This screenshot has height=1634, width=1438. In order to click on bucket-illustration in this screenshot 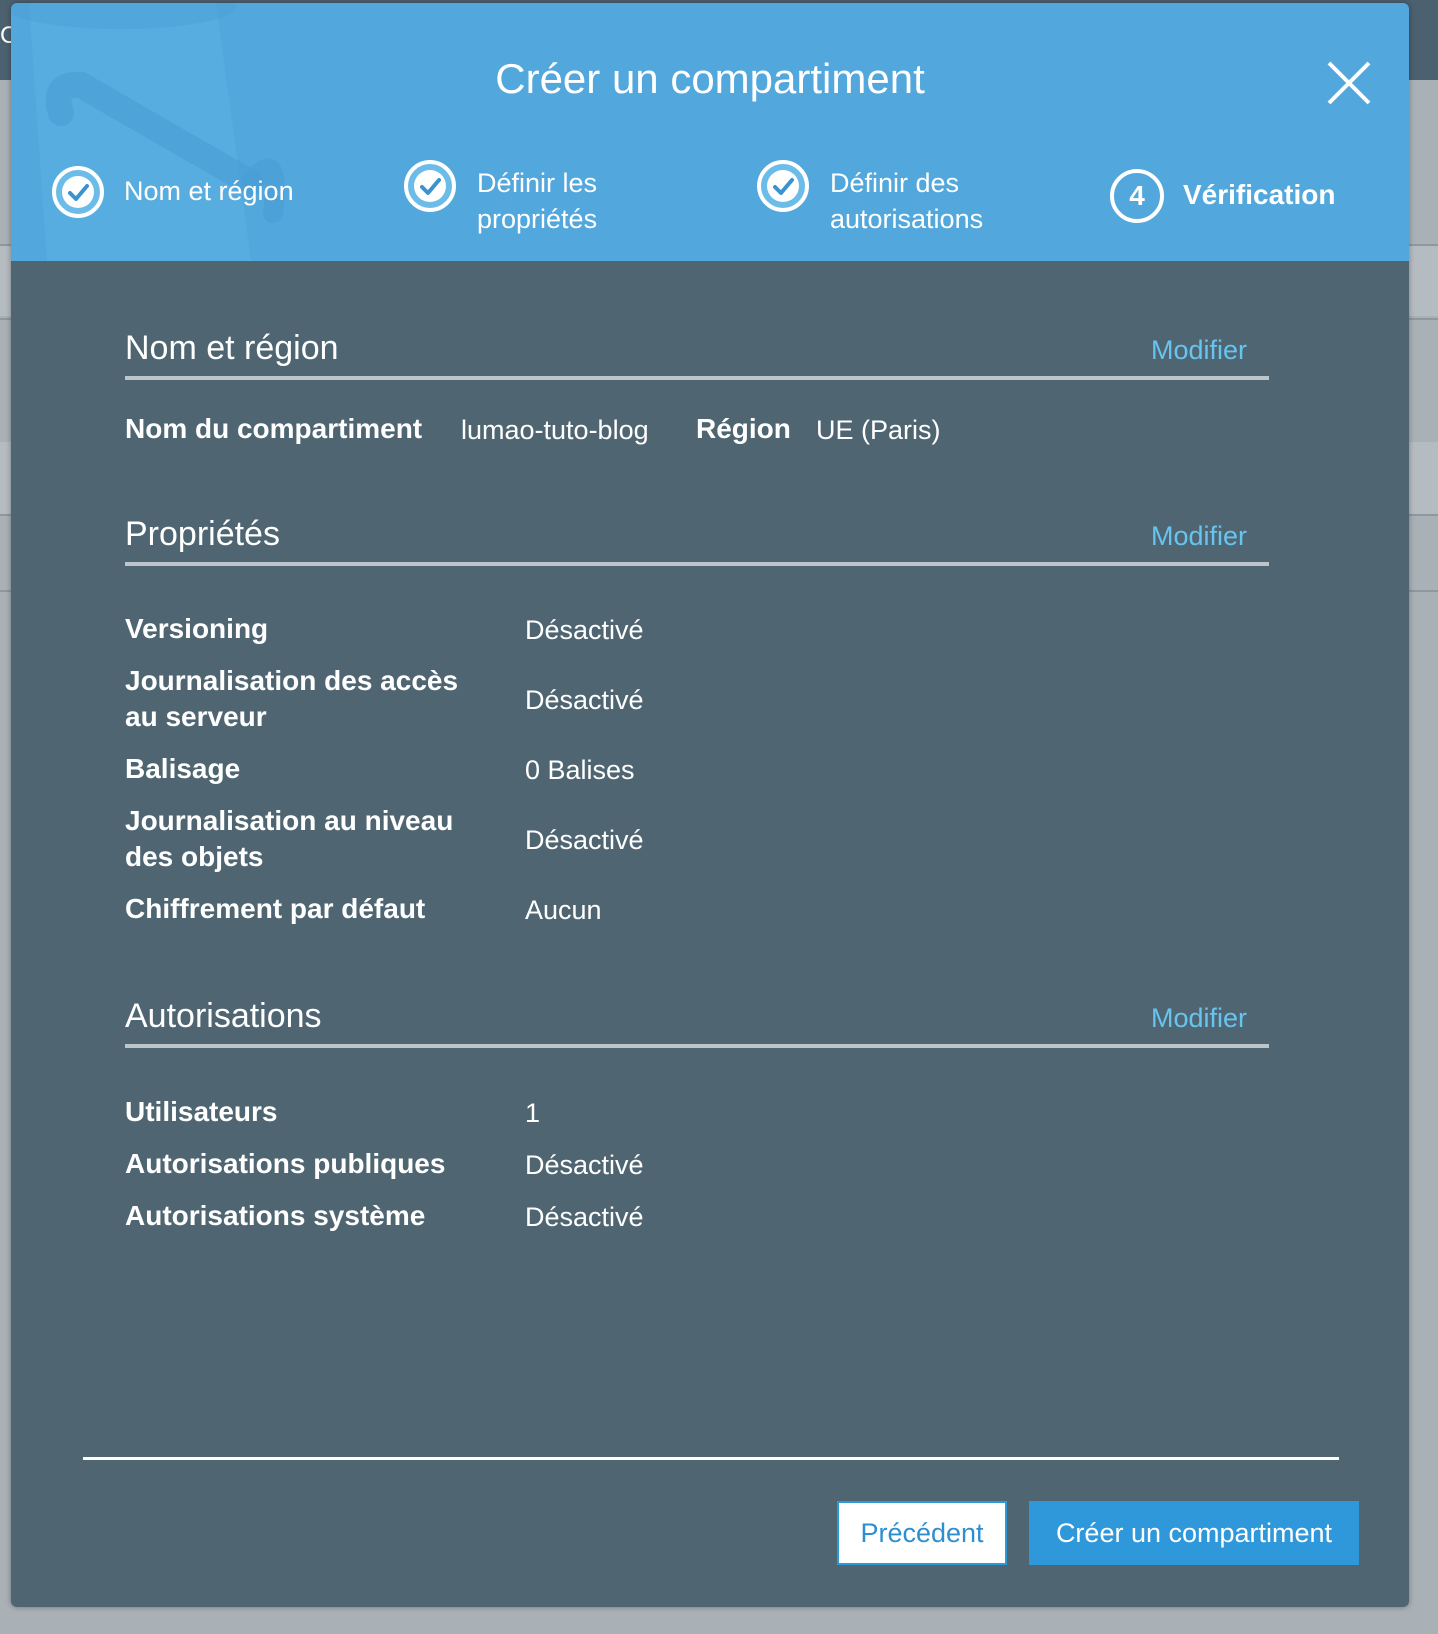, I will do `click(148, 132)`.